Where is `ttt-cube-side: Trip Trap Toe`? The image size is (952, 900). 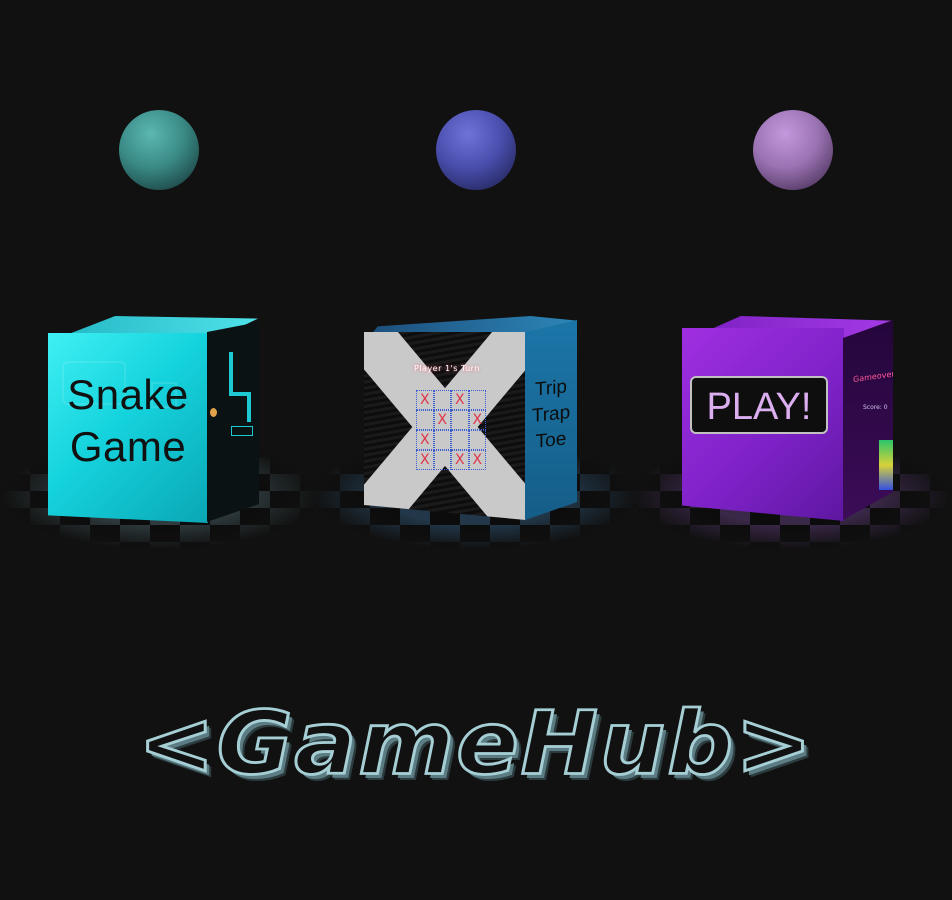 ttt-cube-side: Trip Trap Toe is located at coordinates (551, 420).